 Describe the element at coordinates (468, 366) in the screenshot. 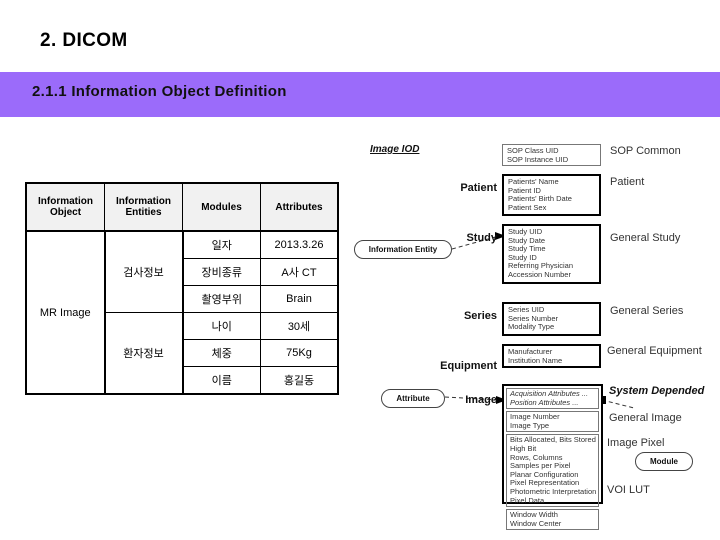

I see `entity-label-equipment: Equipment` at that location.